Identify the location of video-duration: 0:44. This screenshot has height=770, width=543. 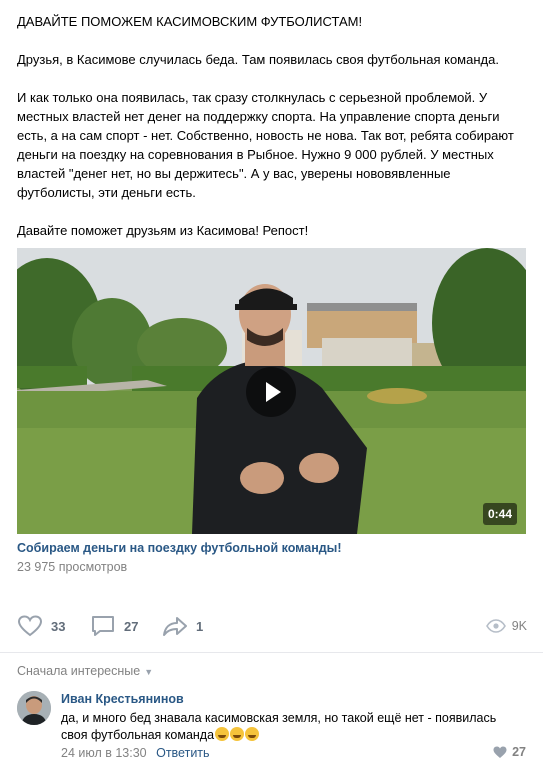
(499, 514).